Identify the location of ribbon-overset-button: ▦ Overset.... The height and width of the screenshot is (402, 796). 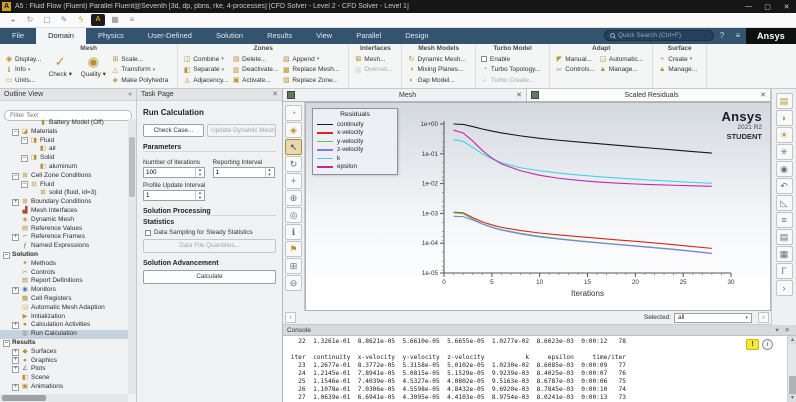
(373, 70).